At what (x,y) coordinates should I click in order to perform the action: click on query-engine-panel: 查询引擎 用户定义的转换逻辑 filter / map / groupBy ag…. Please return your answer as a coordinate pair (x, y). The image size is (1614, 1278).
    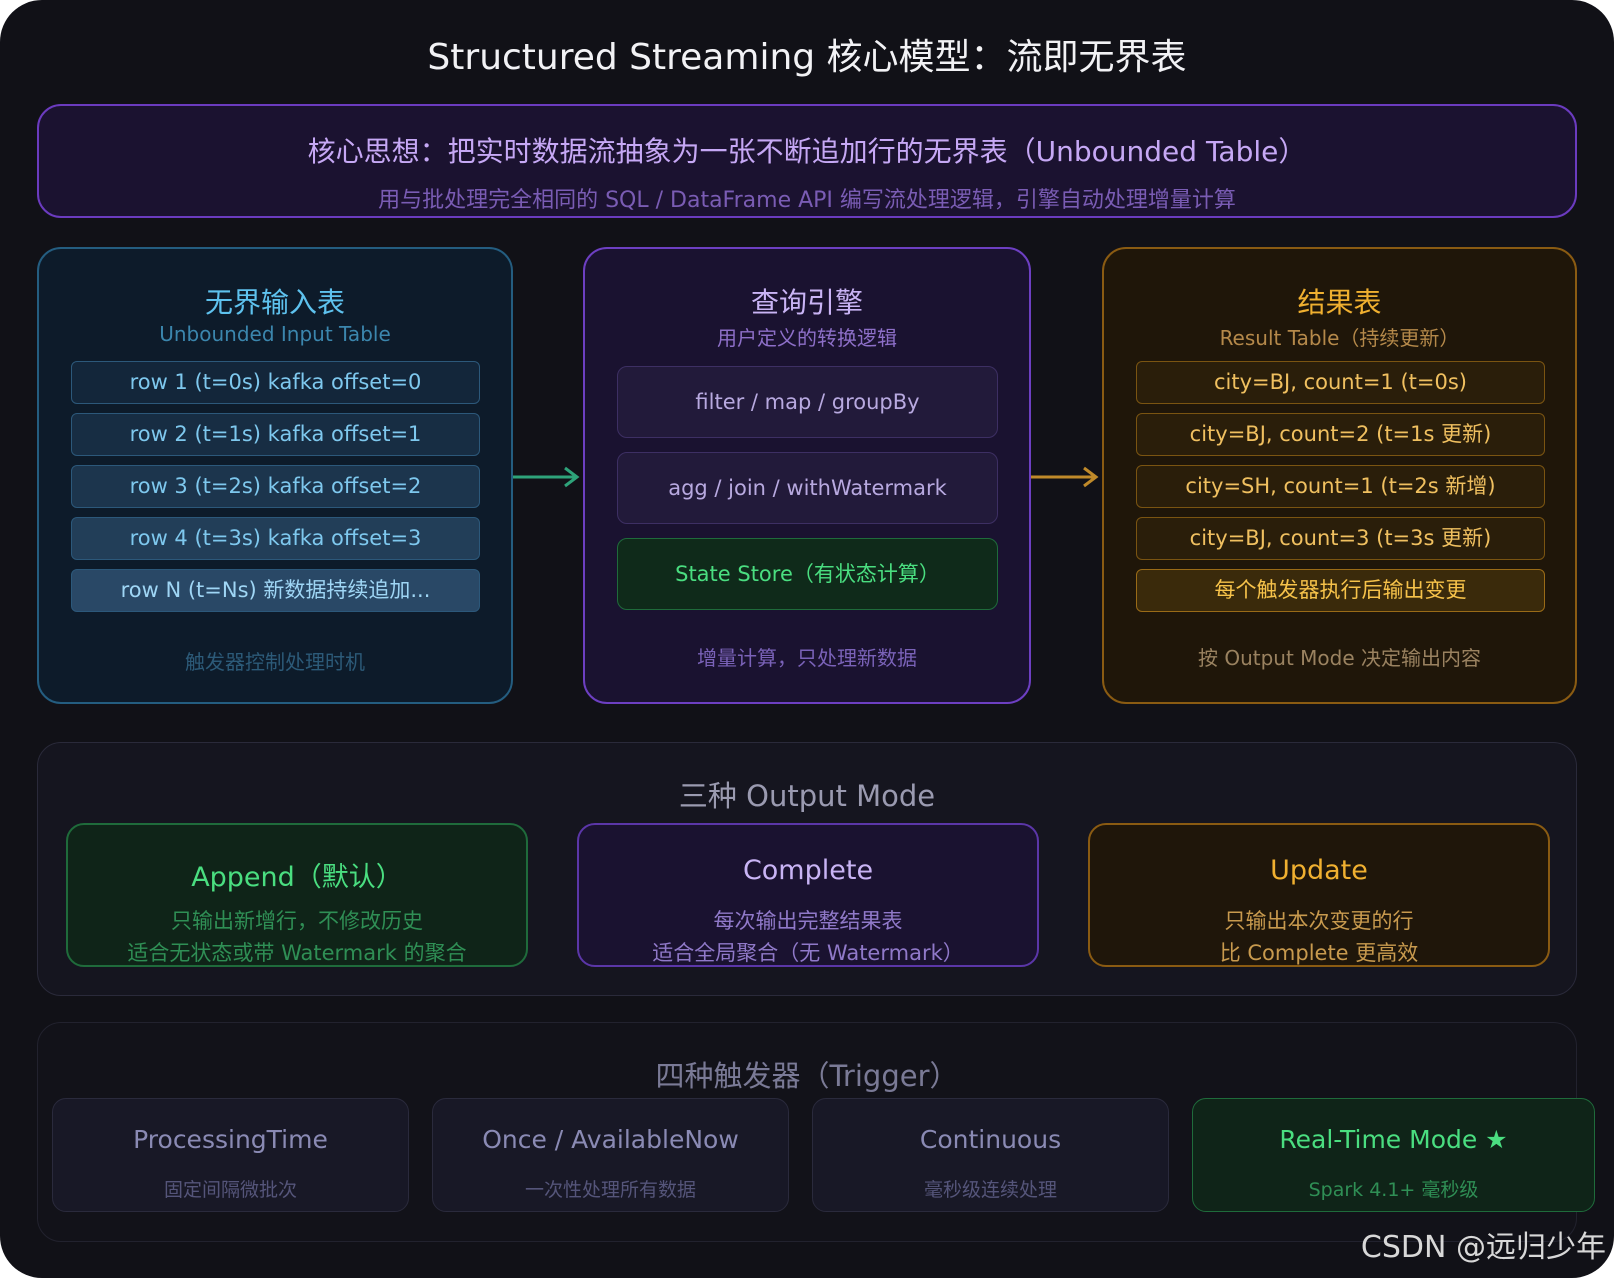
    Looking at the image, I should click on (807, 475).